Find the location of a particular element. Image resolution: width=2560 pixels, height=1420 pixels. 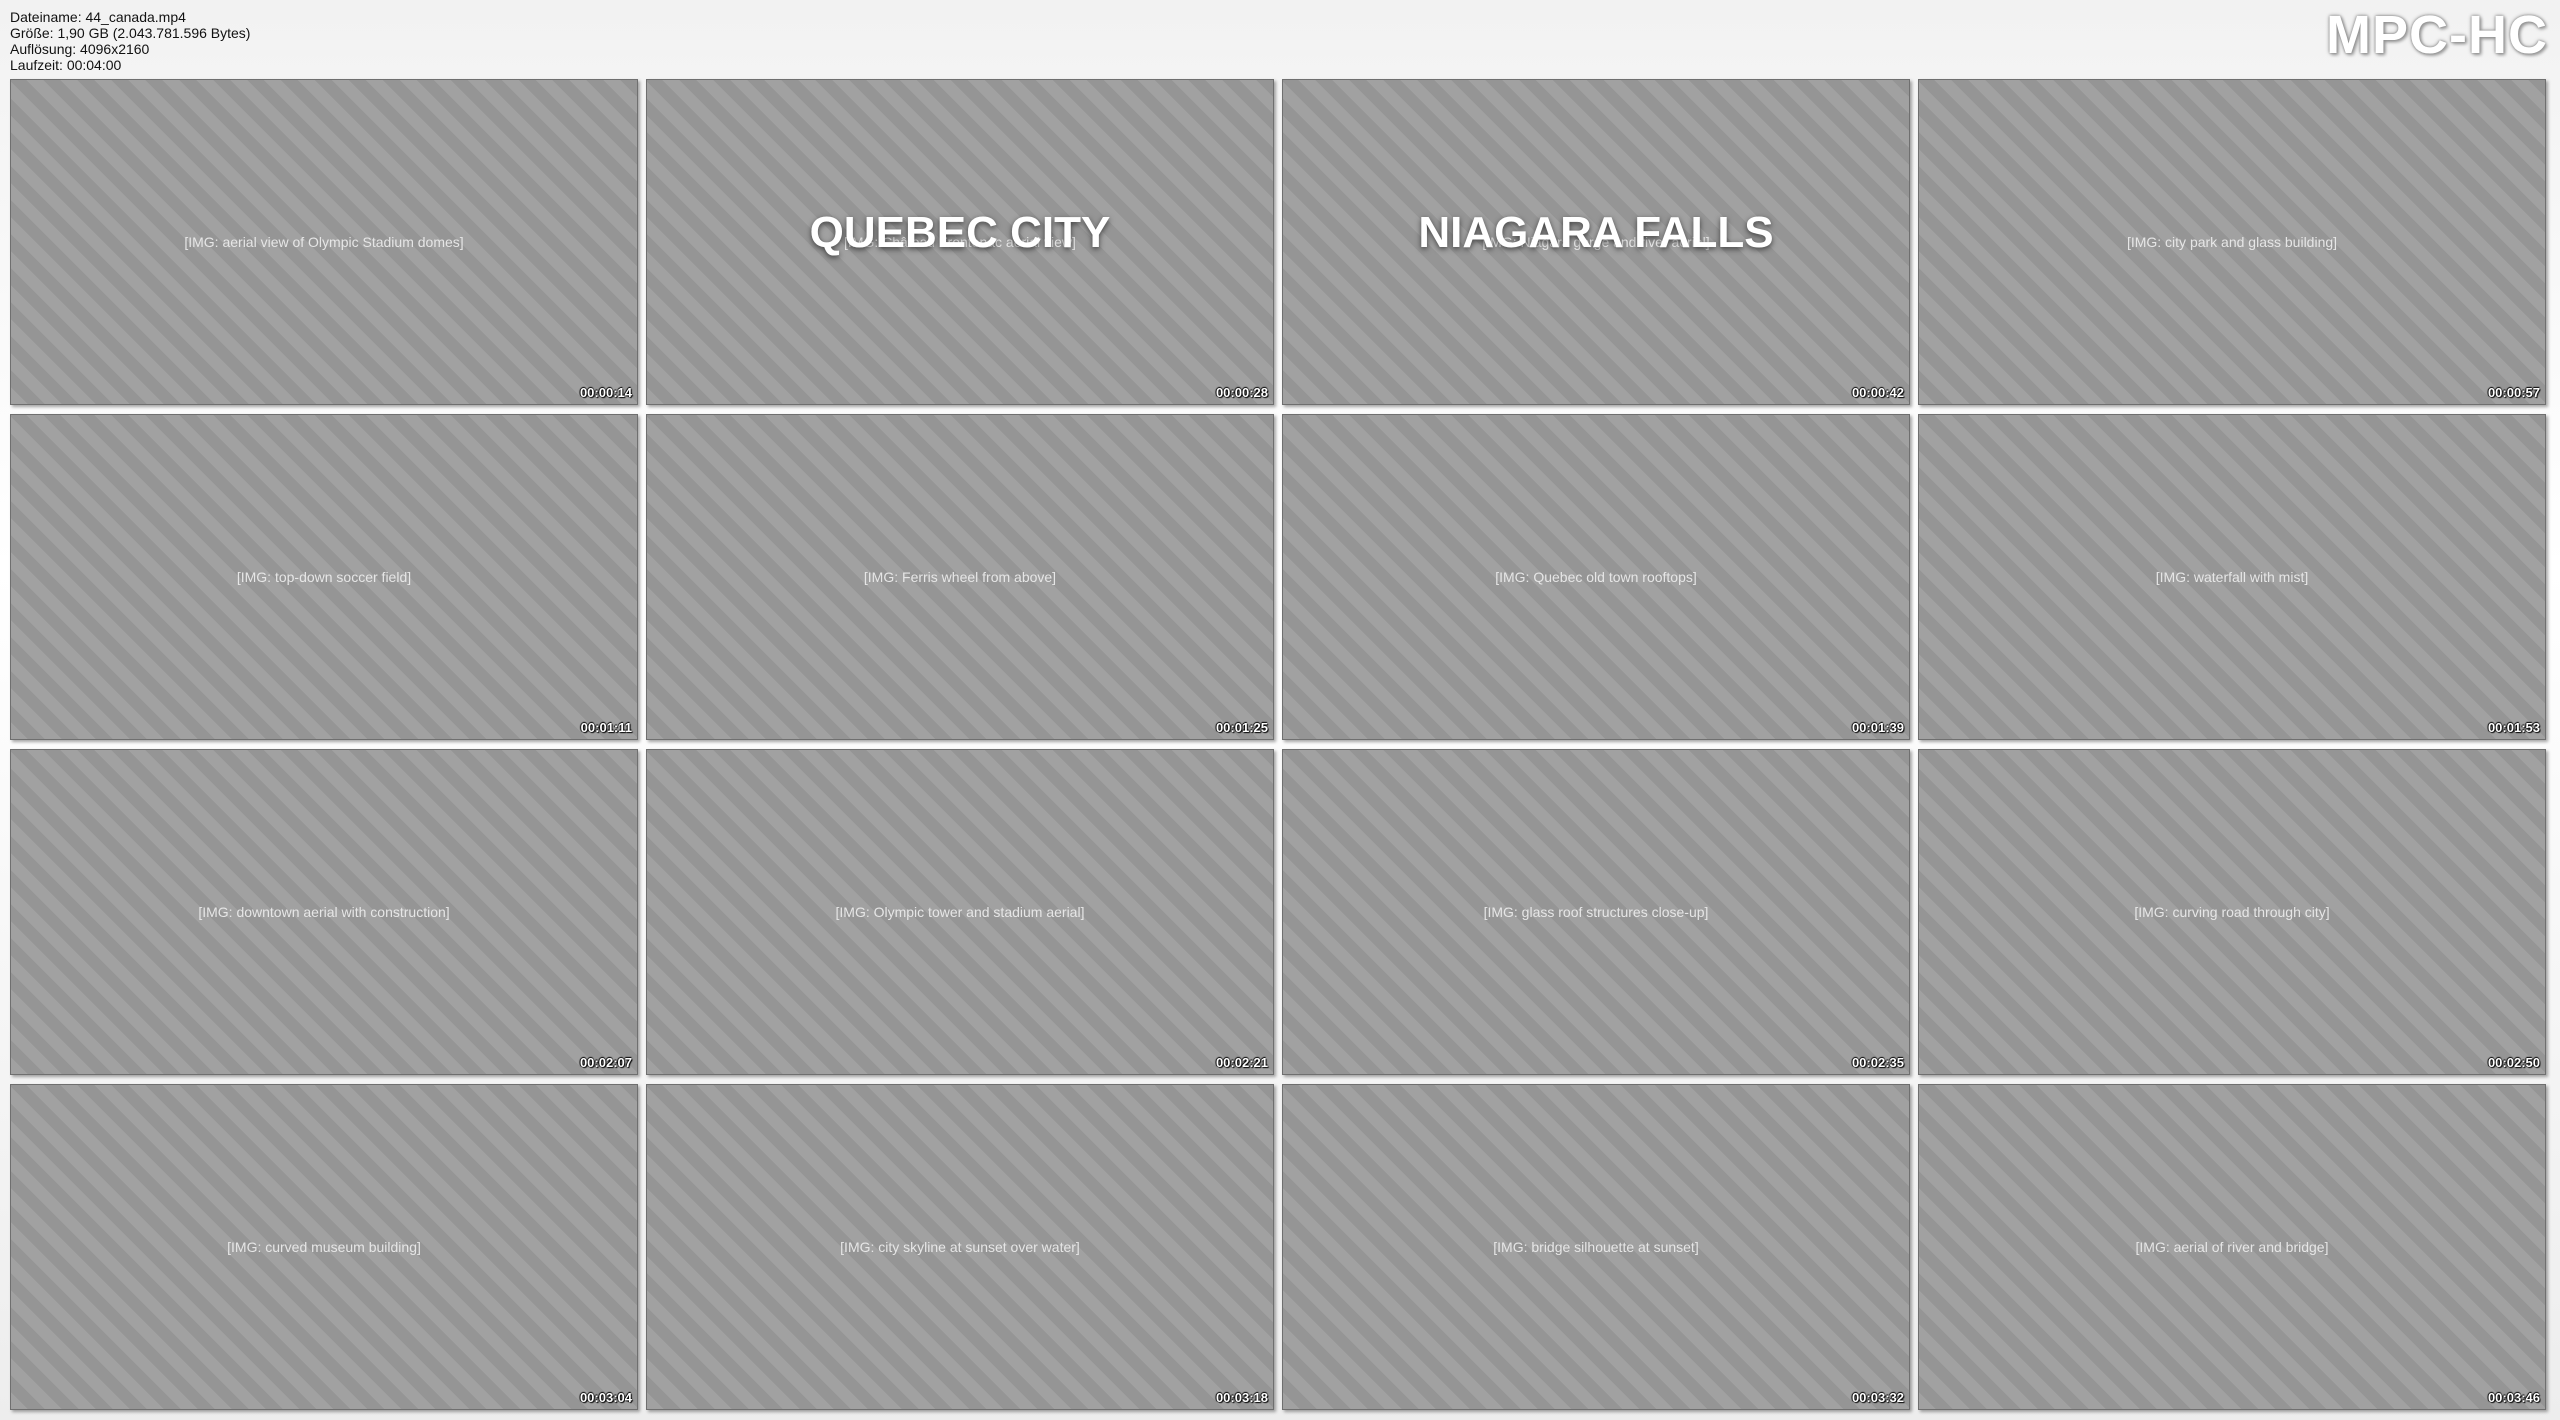

thumbnail-timestamp: 00:02:50 is located at coordinates (2513, 1062).